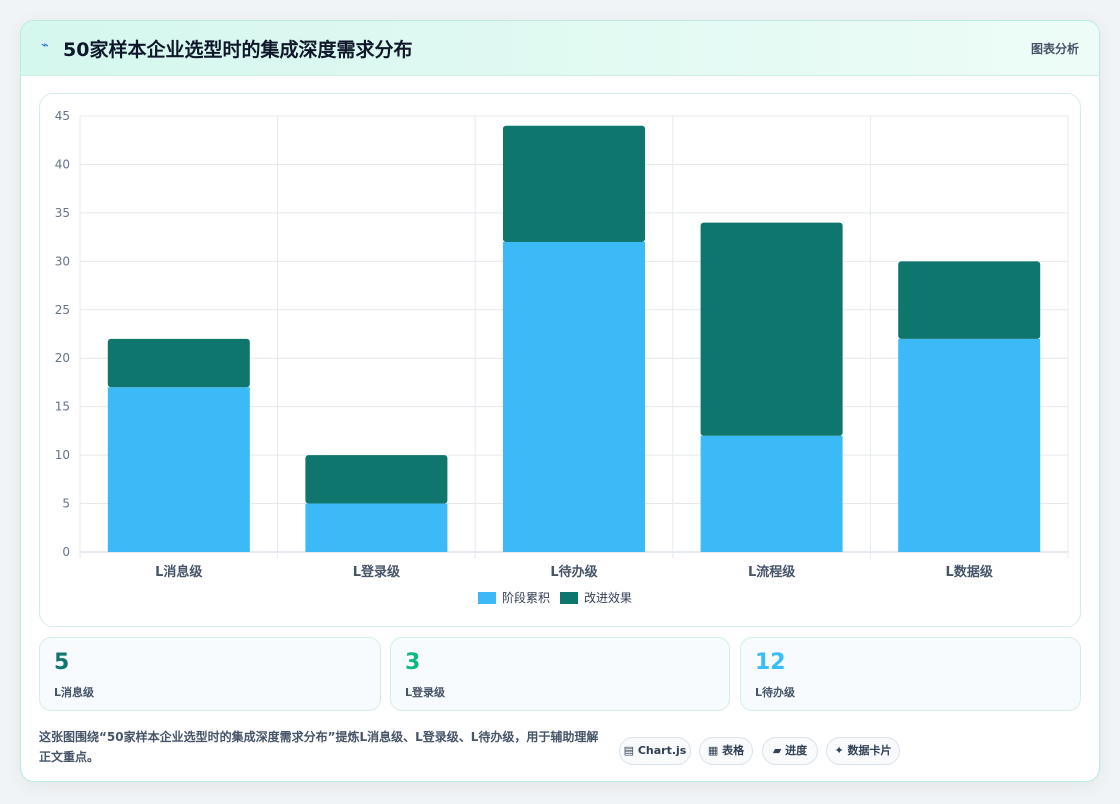 Image resolution: width=1120 pixels, height=804 pixels. Describe the element at coordinates (62, 116) in the screenshot. I see `y-tick-label: 45` at that location.